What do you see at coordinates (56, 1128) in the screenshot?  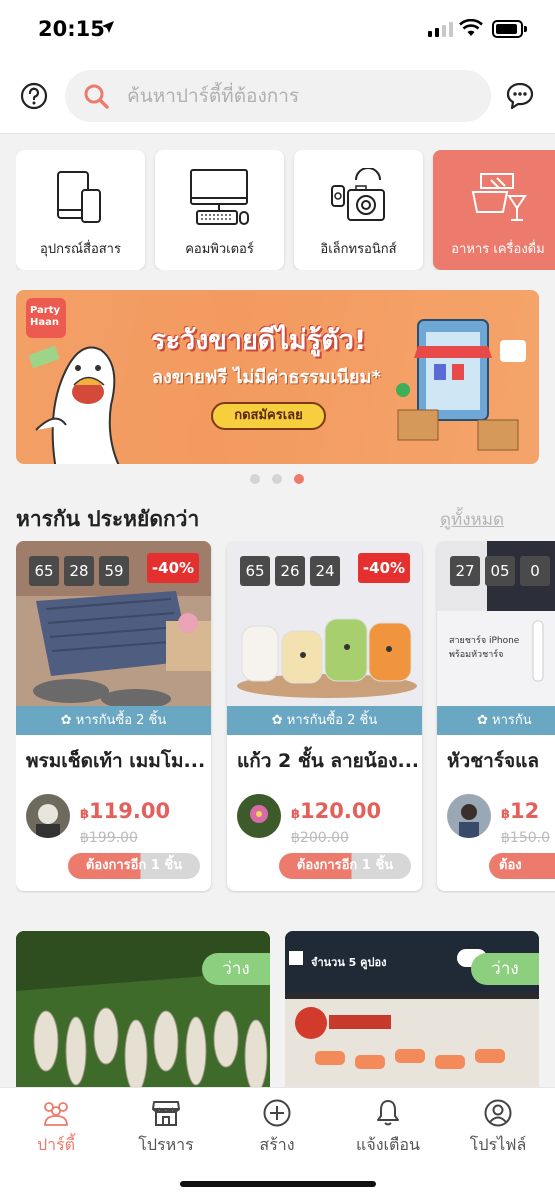 I see `tab-party: ปาร์ตี้` at bounding box center [56, 1128].